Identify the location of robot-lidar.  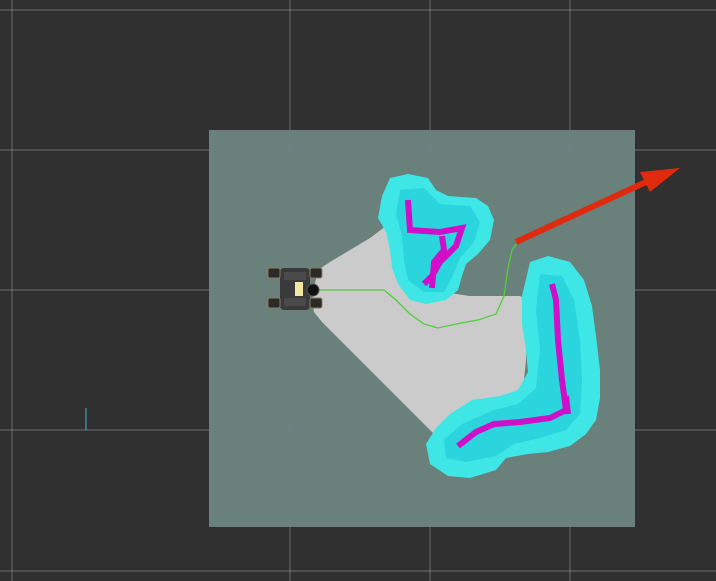
(313, 290).